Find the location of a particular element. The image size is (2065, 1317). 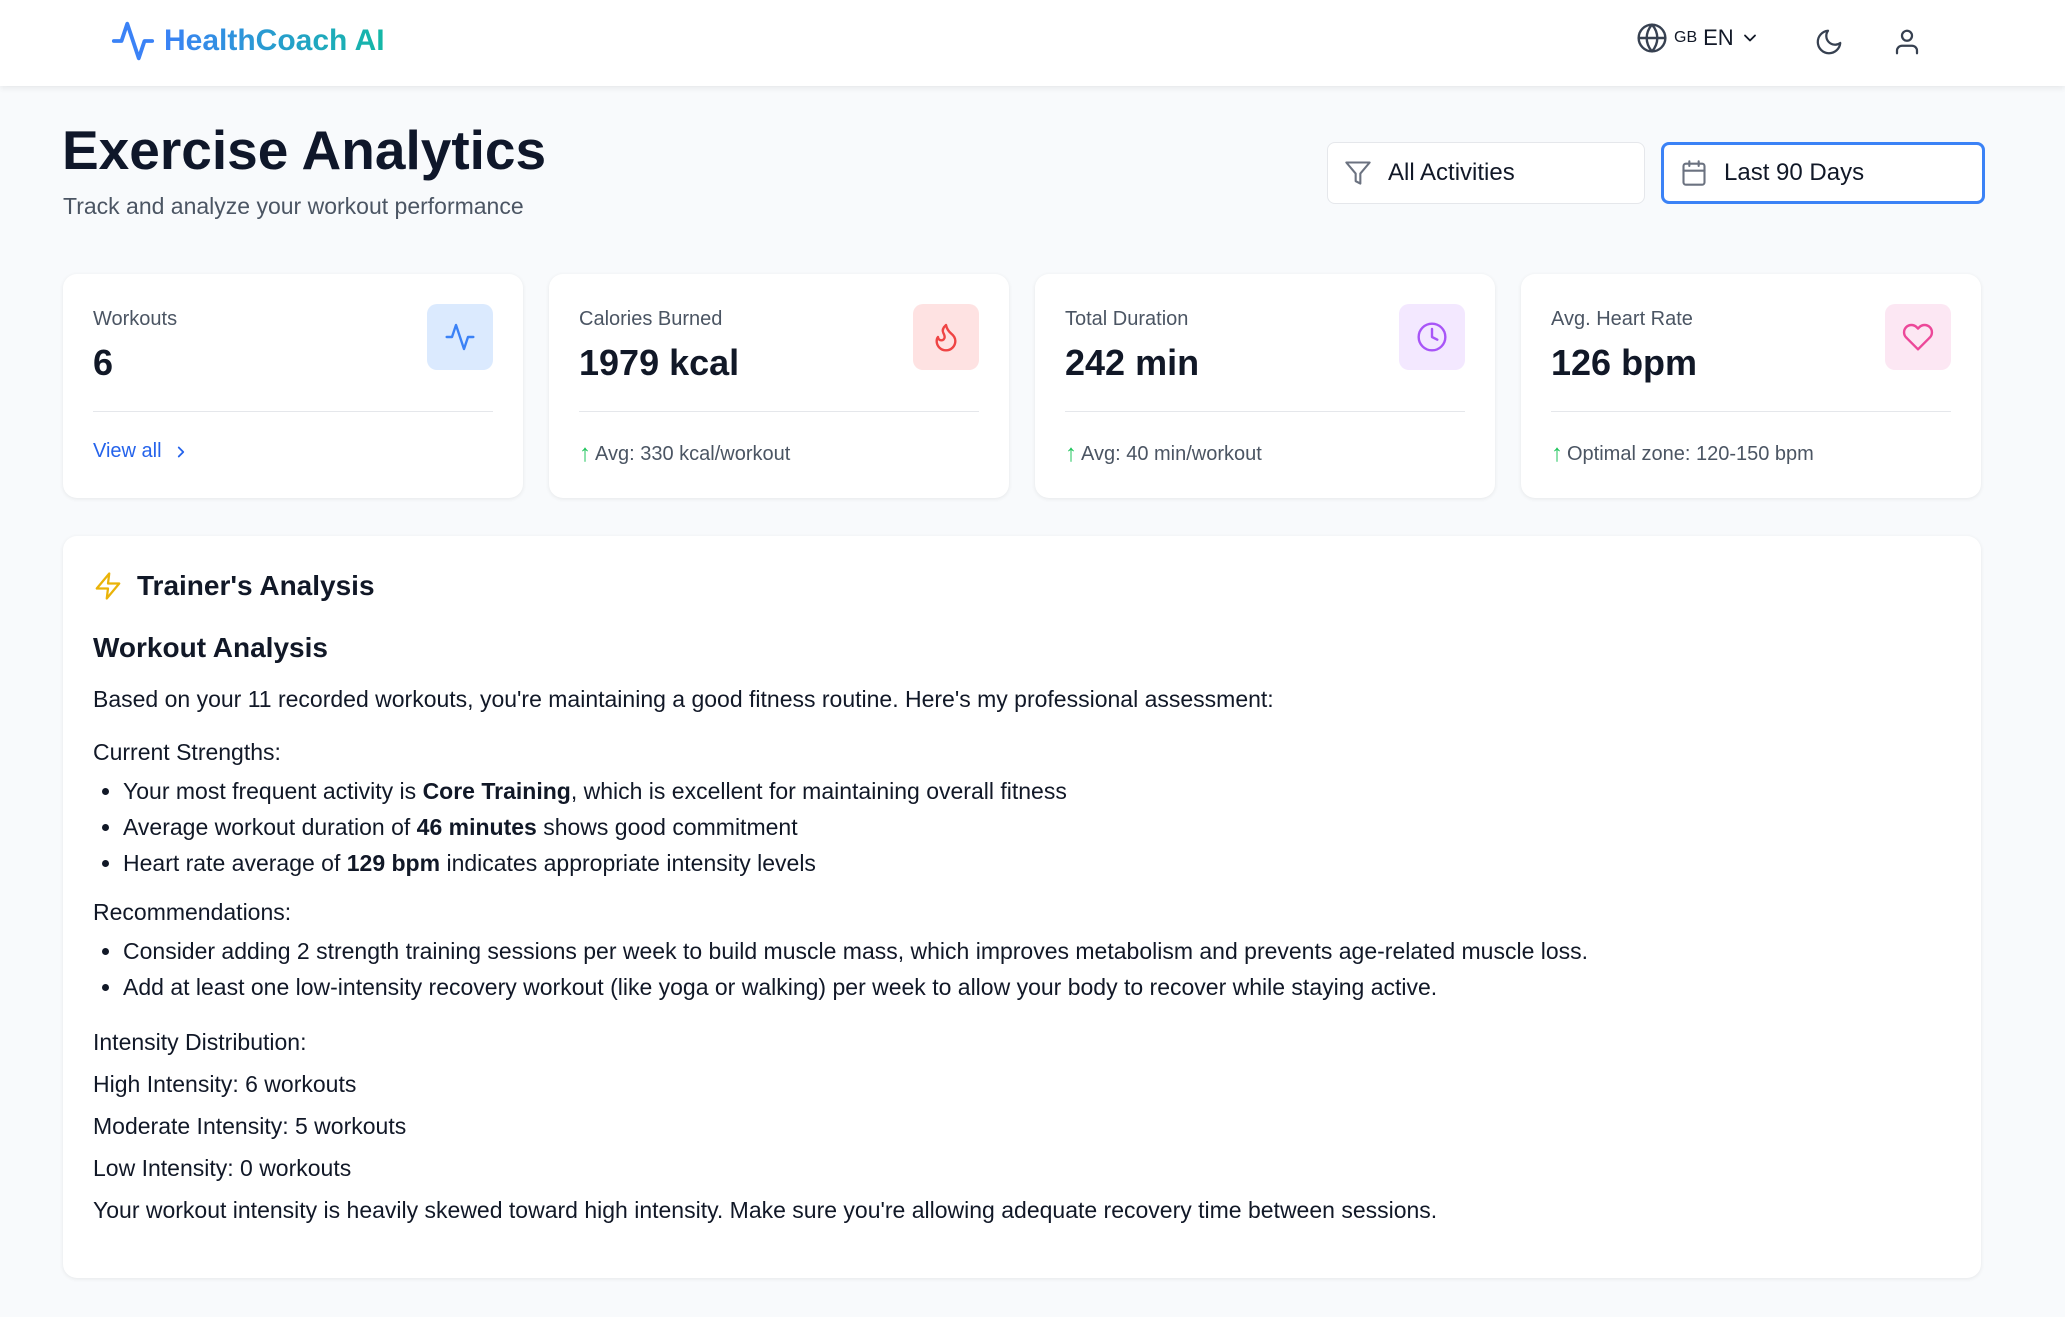

brand-logo: HealthCoach AI is located at coordinates (247, 41).